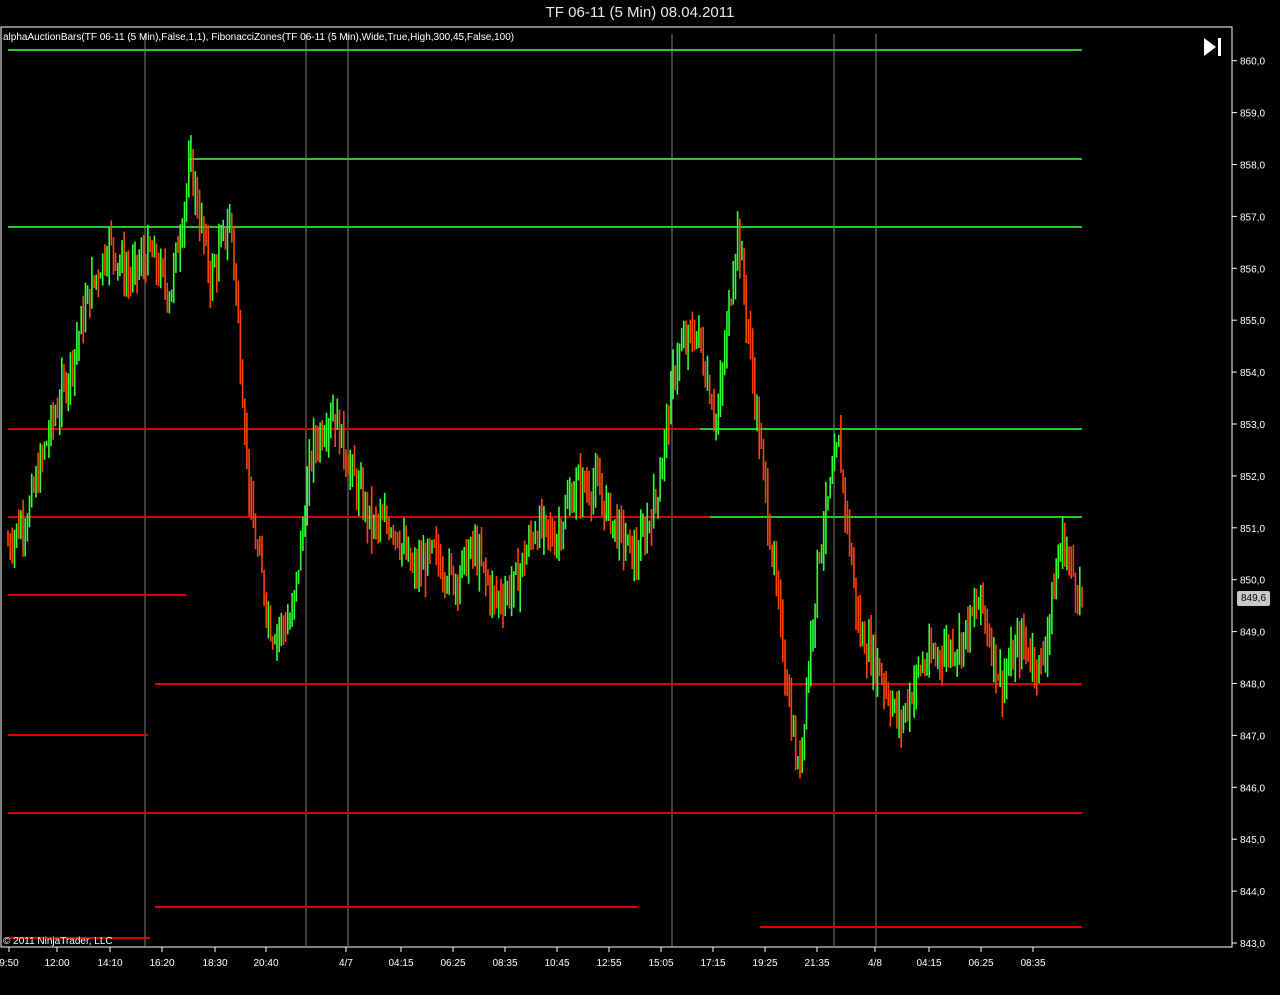 This screenshot has width=1280, height=995. I want to click on last-price-tag: 849,6, so click(1253, 598).